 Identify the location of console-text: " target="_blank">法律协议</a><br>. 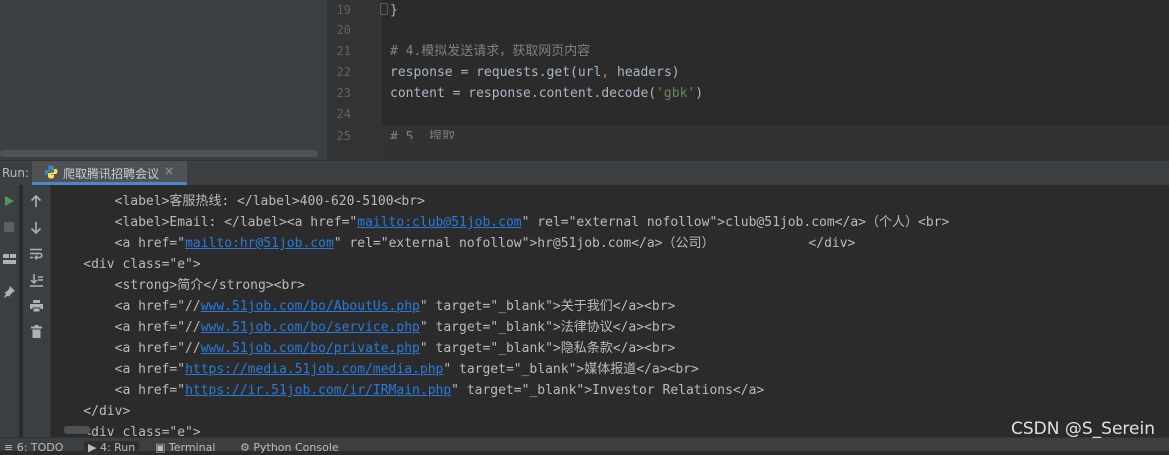
(547, 327).